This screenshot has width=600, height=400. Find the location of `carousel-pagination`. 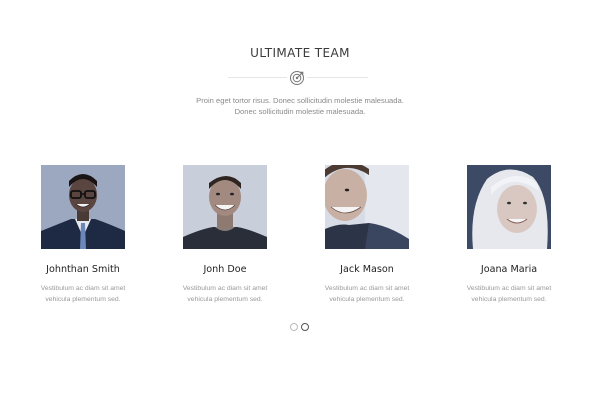

carousel-pagination is located at coordinates (299, 327).